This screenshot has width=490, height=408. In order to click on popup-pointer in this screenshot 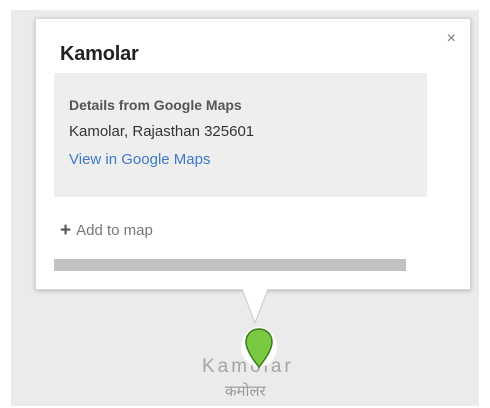, I will do `click(255, 307)`.